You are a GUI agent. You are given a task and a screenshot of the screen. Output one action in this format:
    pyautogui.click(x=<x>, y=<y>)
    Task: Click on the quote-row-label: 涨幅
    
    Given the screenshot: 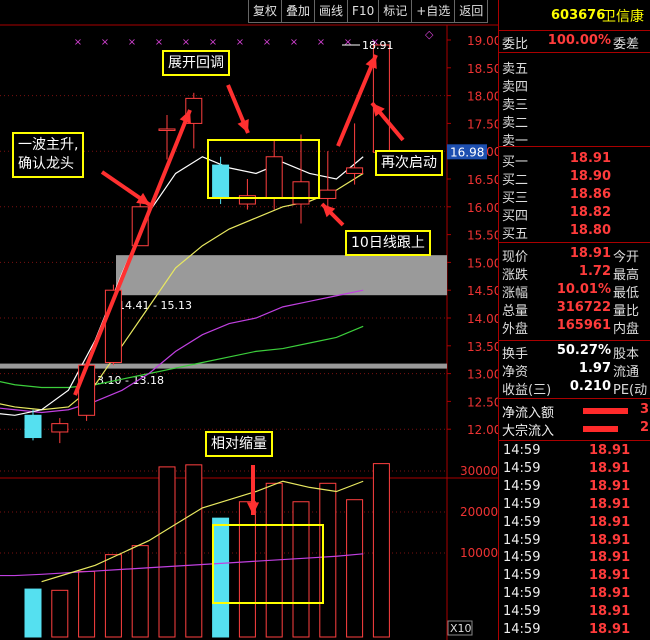 What is the action you would take?
    pyautogui.click(x=515, y=293)
    